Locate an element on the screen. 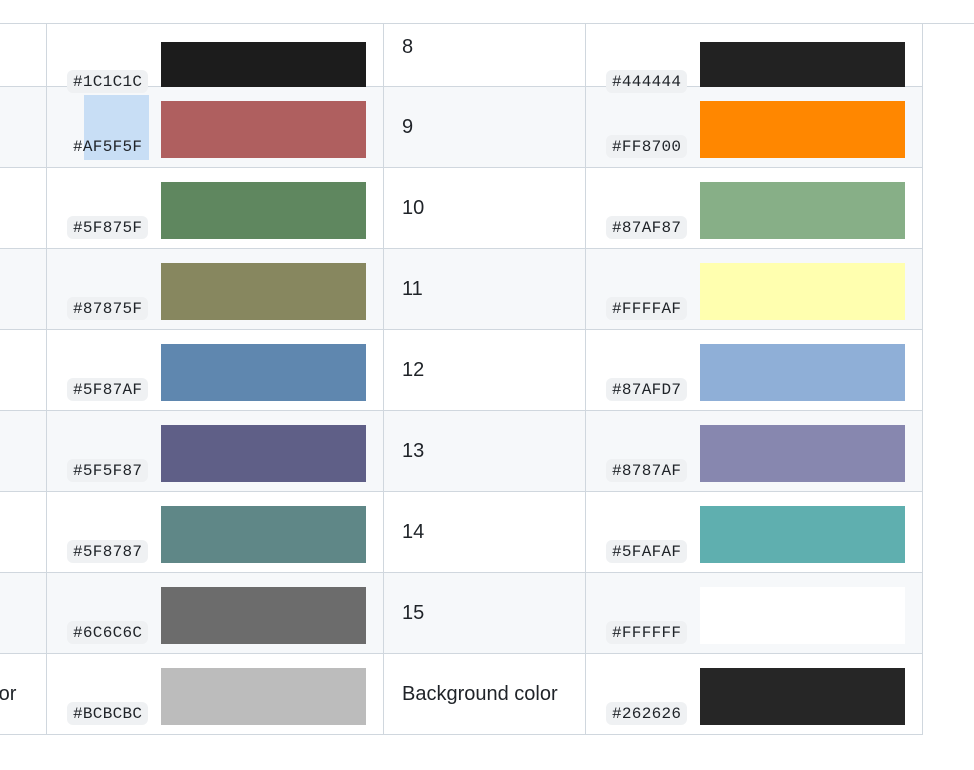  hex-code: #AF5F5F is located at coordinates (107, 146).